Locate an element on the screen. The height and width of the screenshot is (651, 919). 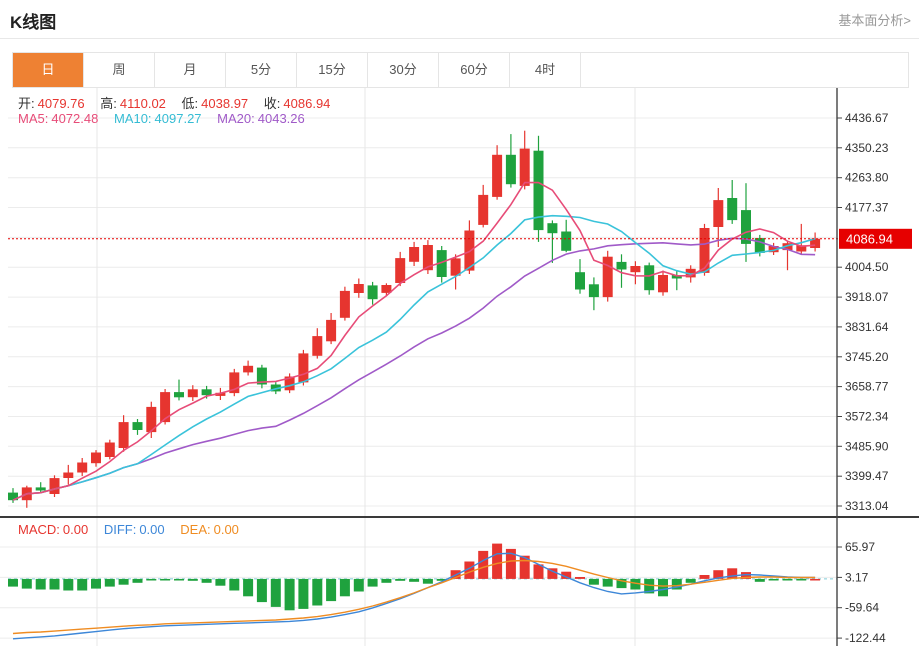
tab-4时: 4时 is located at coordinates (545, 70).